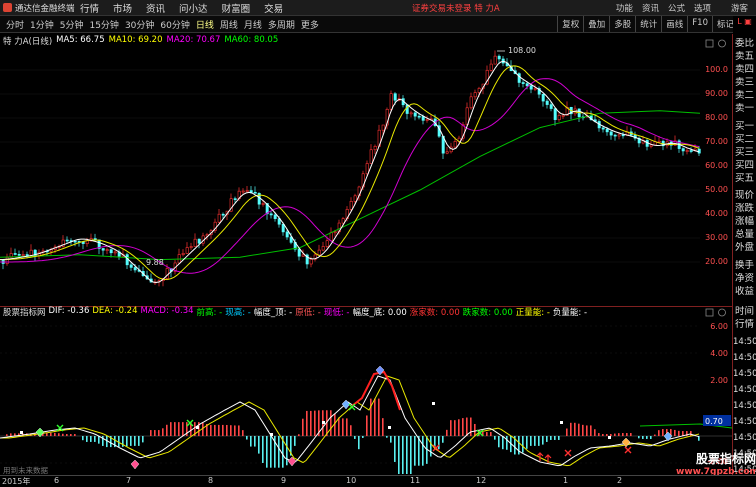 The height and width of the screenshot is (487, 756). What do you see at coordinates (674, 24) in the screenshot?
I see `tool-huaxian: 画线` at bounding box center [674, 24].